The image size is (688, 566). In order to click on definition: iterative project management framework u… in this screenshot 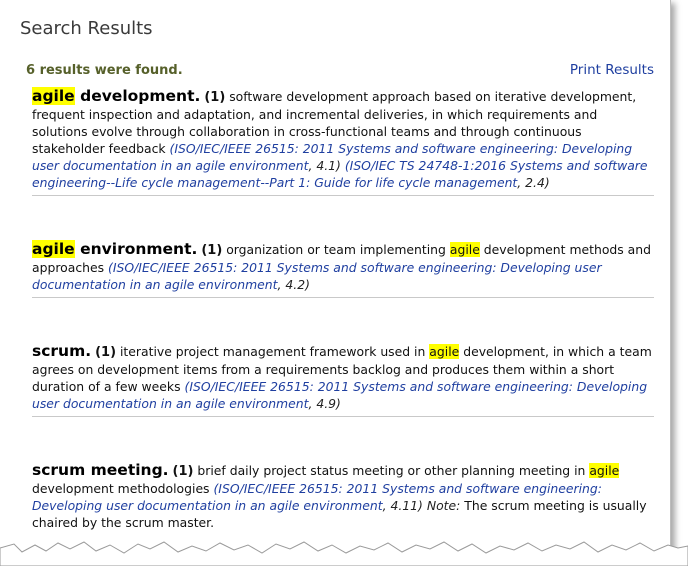, I will do `click(273, 351)`.